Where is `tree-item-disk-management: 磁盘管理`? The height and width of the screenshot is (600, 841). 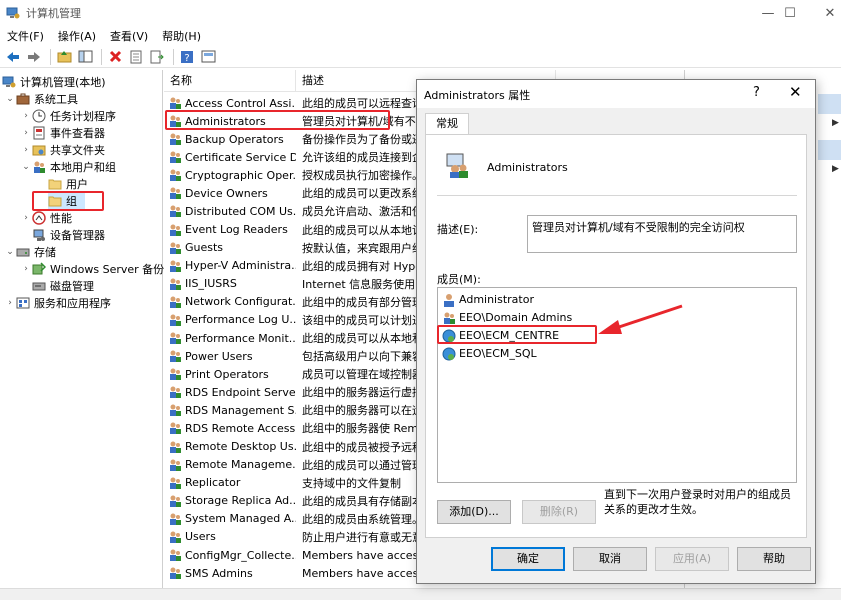
tree-item-disk-management: 磁盘管理 is located at coordinates (63, 285).